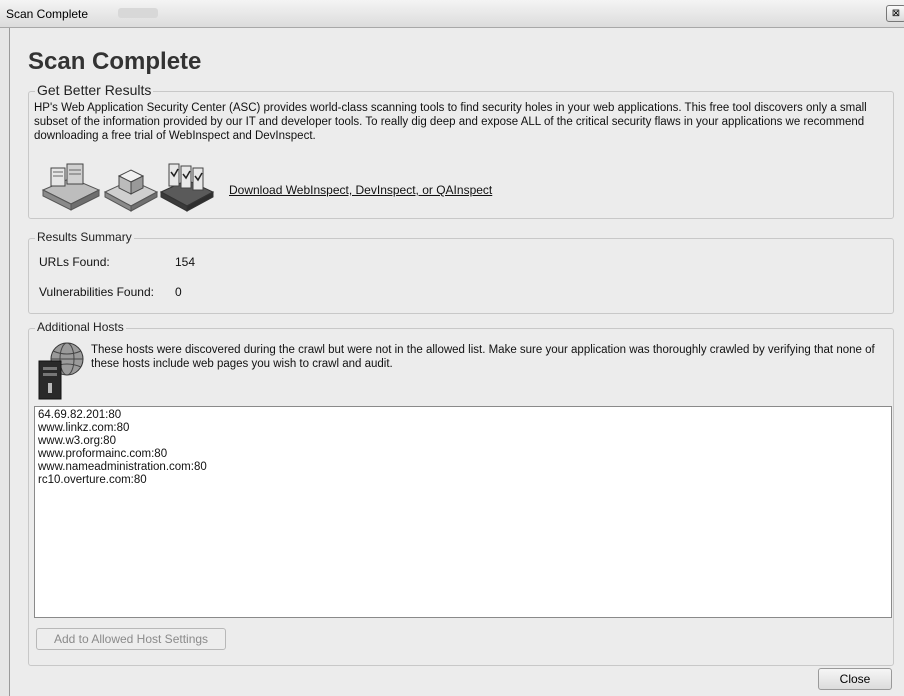  What do you see at coordinates (84, 237) in the screenshot?
I see `results-summary-legend: Results Summary` at bounding box center [84, 237].